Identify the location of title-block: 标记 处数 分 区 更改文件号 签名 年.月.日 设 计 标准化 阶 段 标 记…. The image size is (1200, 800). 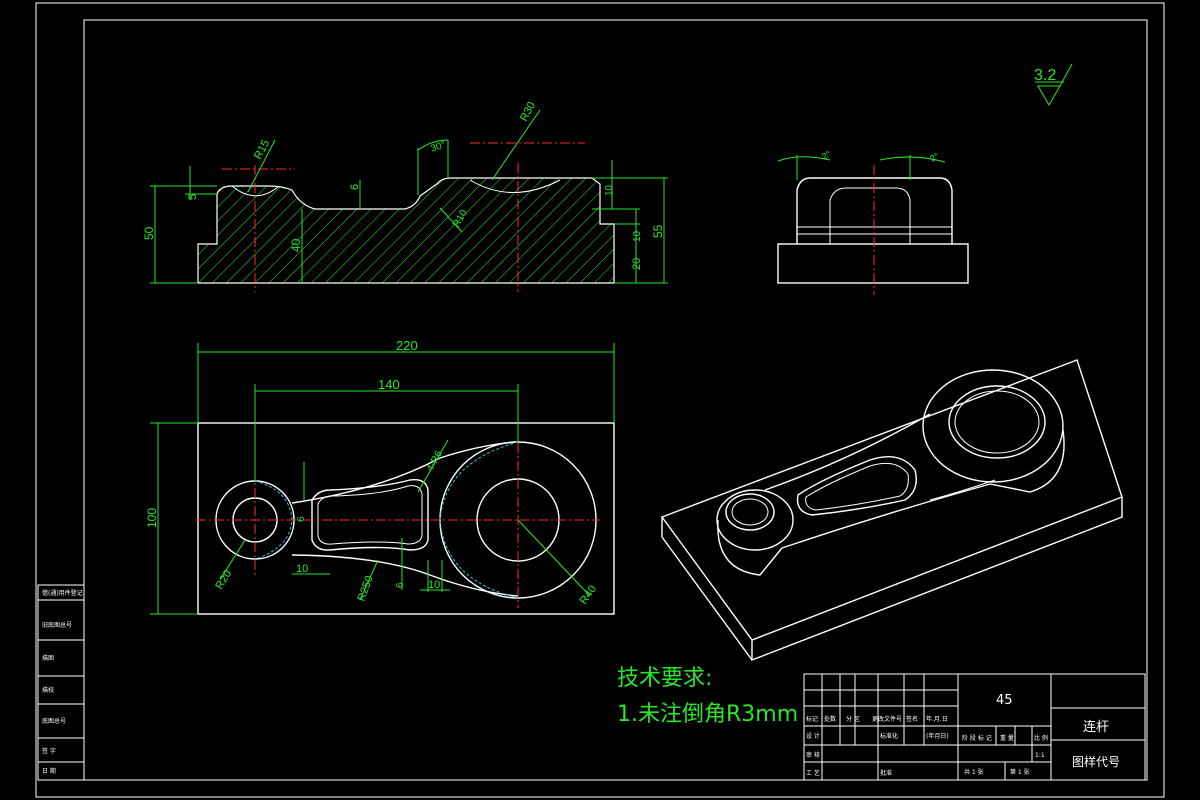
(974, 727).